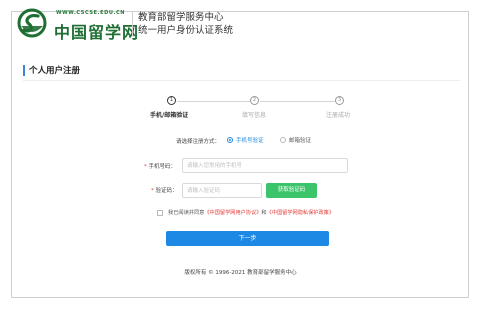 The height and width of the screenshot is (311, 481). I want to click on site-url: WWW.CSCSE.EDU.CN, so click(91, 13).